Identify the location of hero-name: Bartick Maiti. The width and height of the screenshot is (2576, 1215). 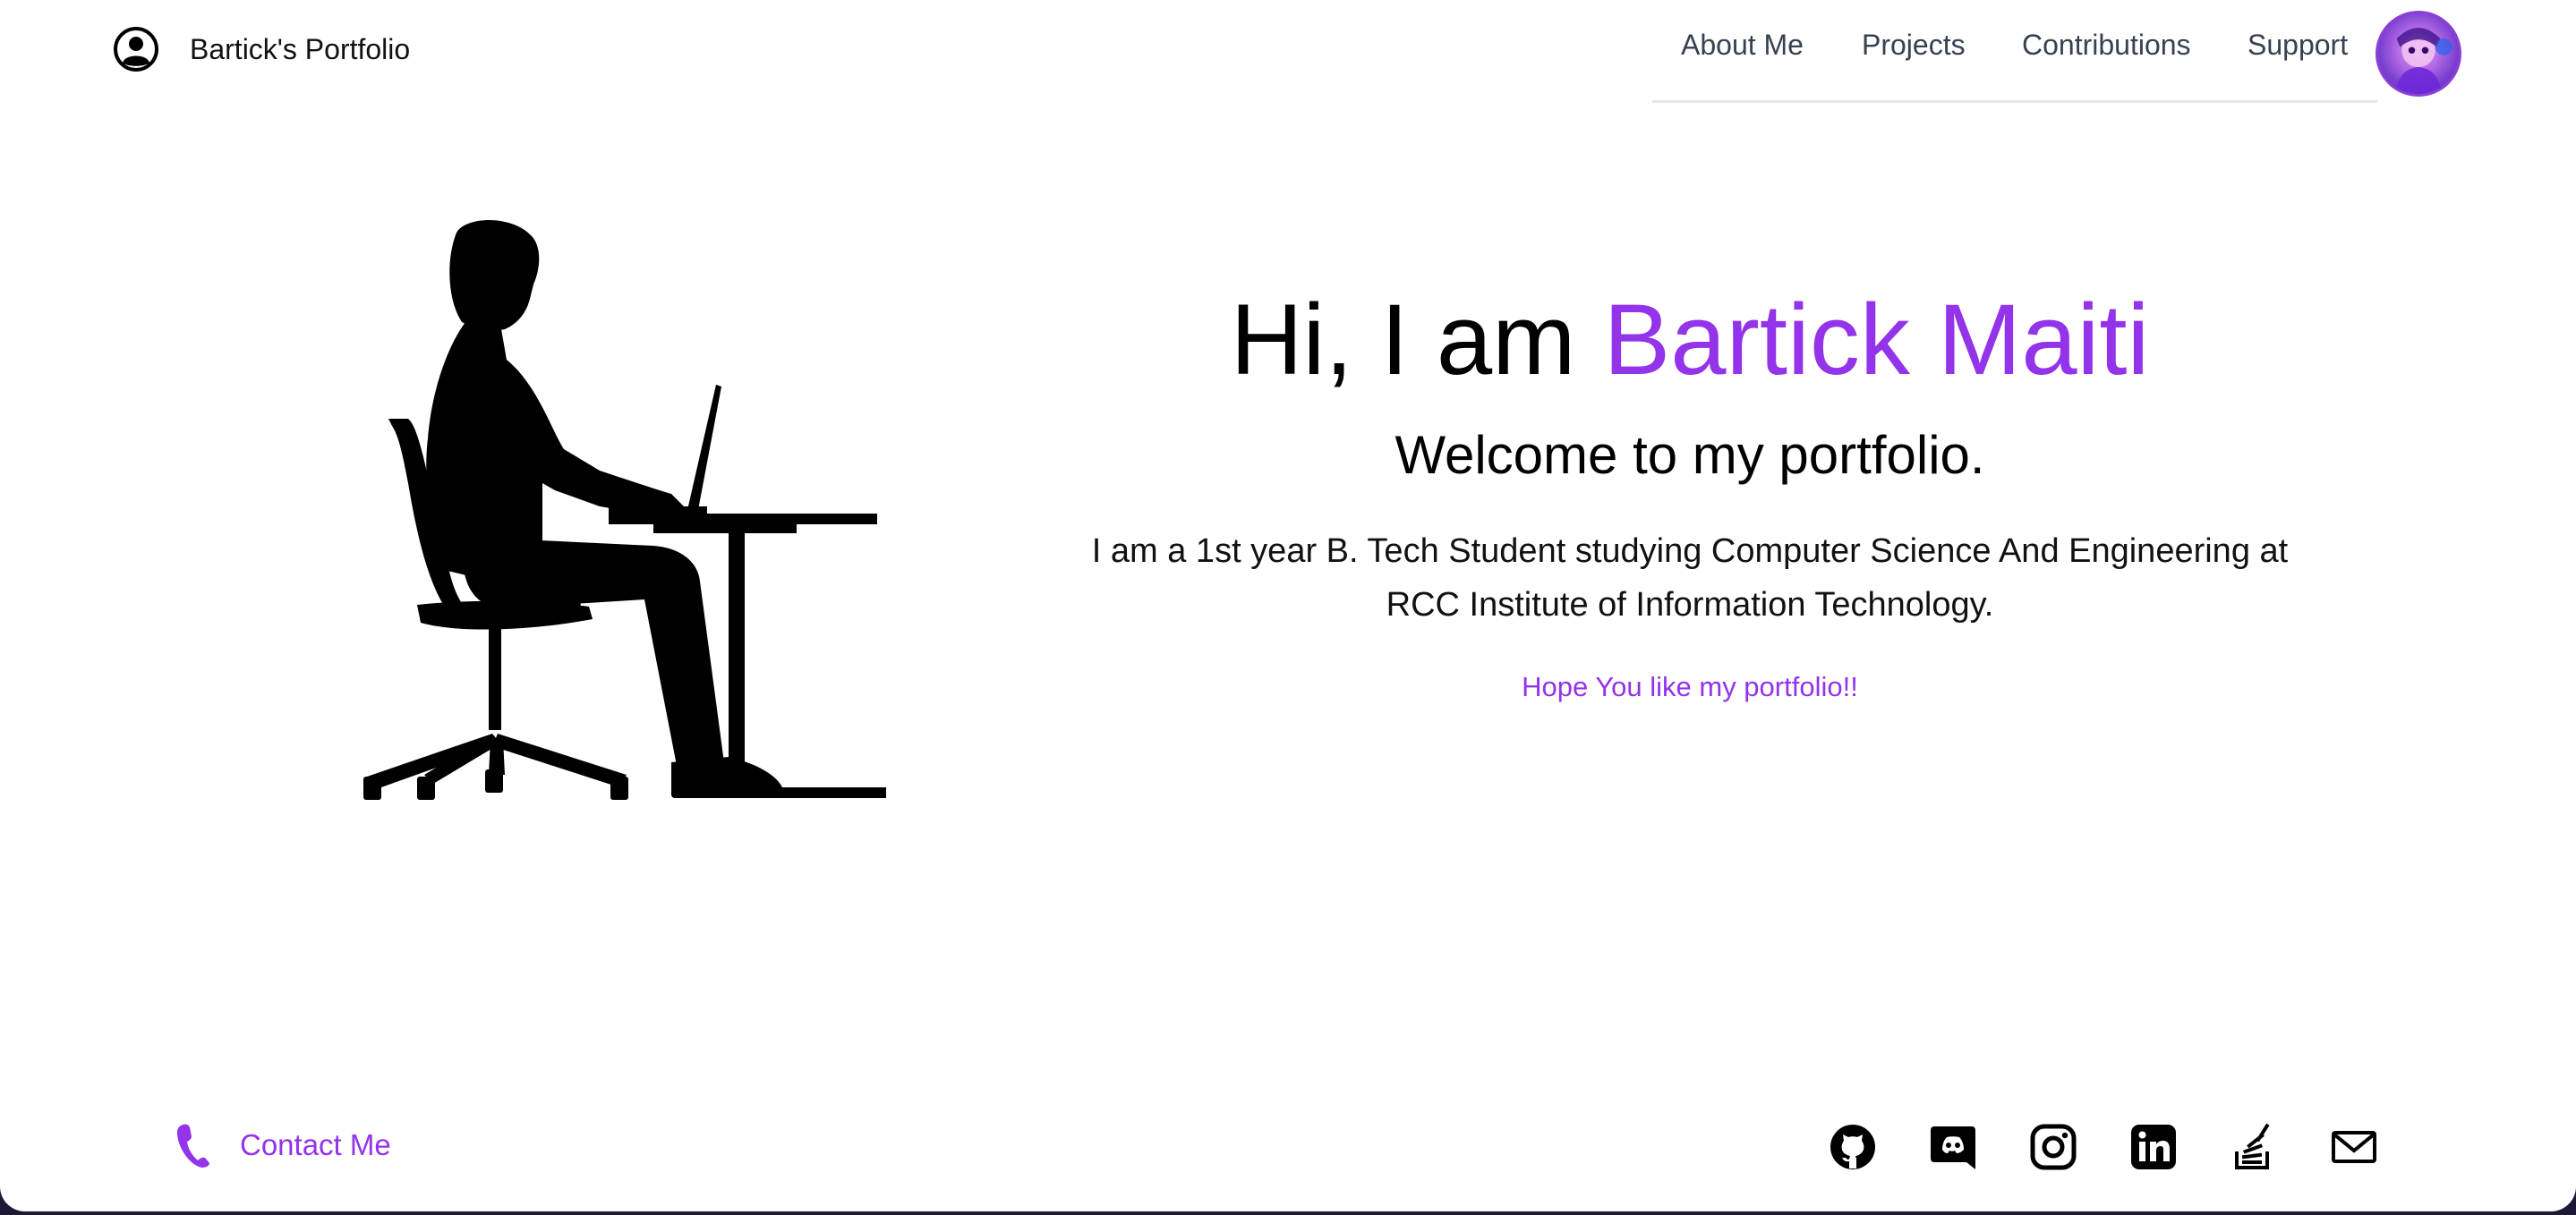
(1876, 340).